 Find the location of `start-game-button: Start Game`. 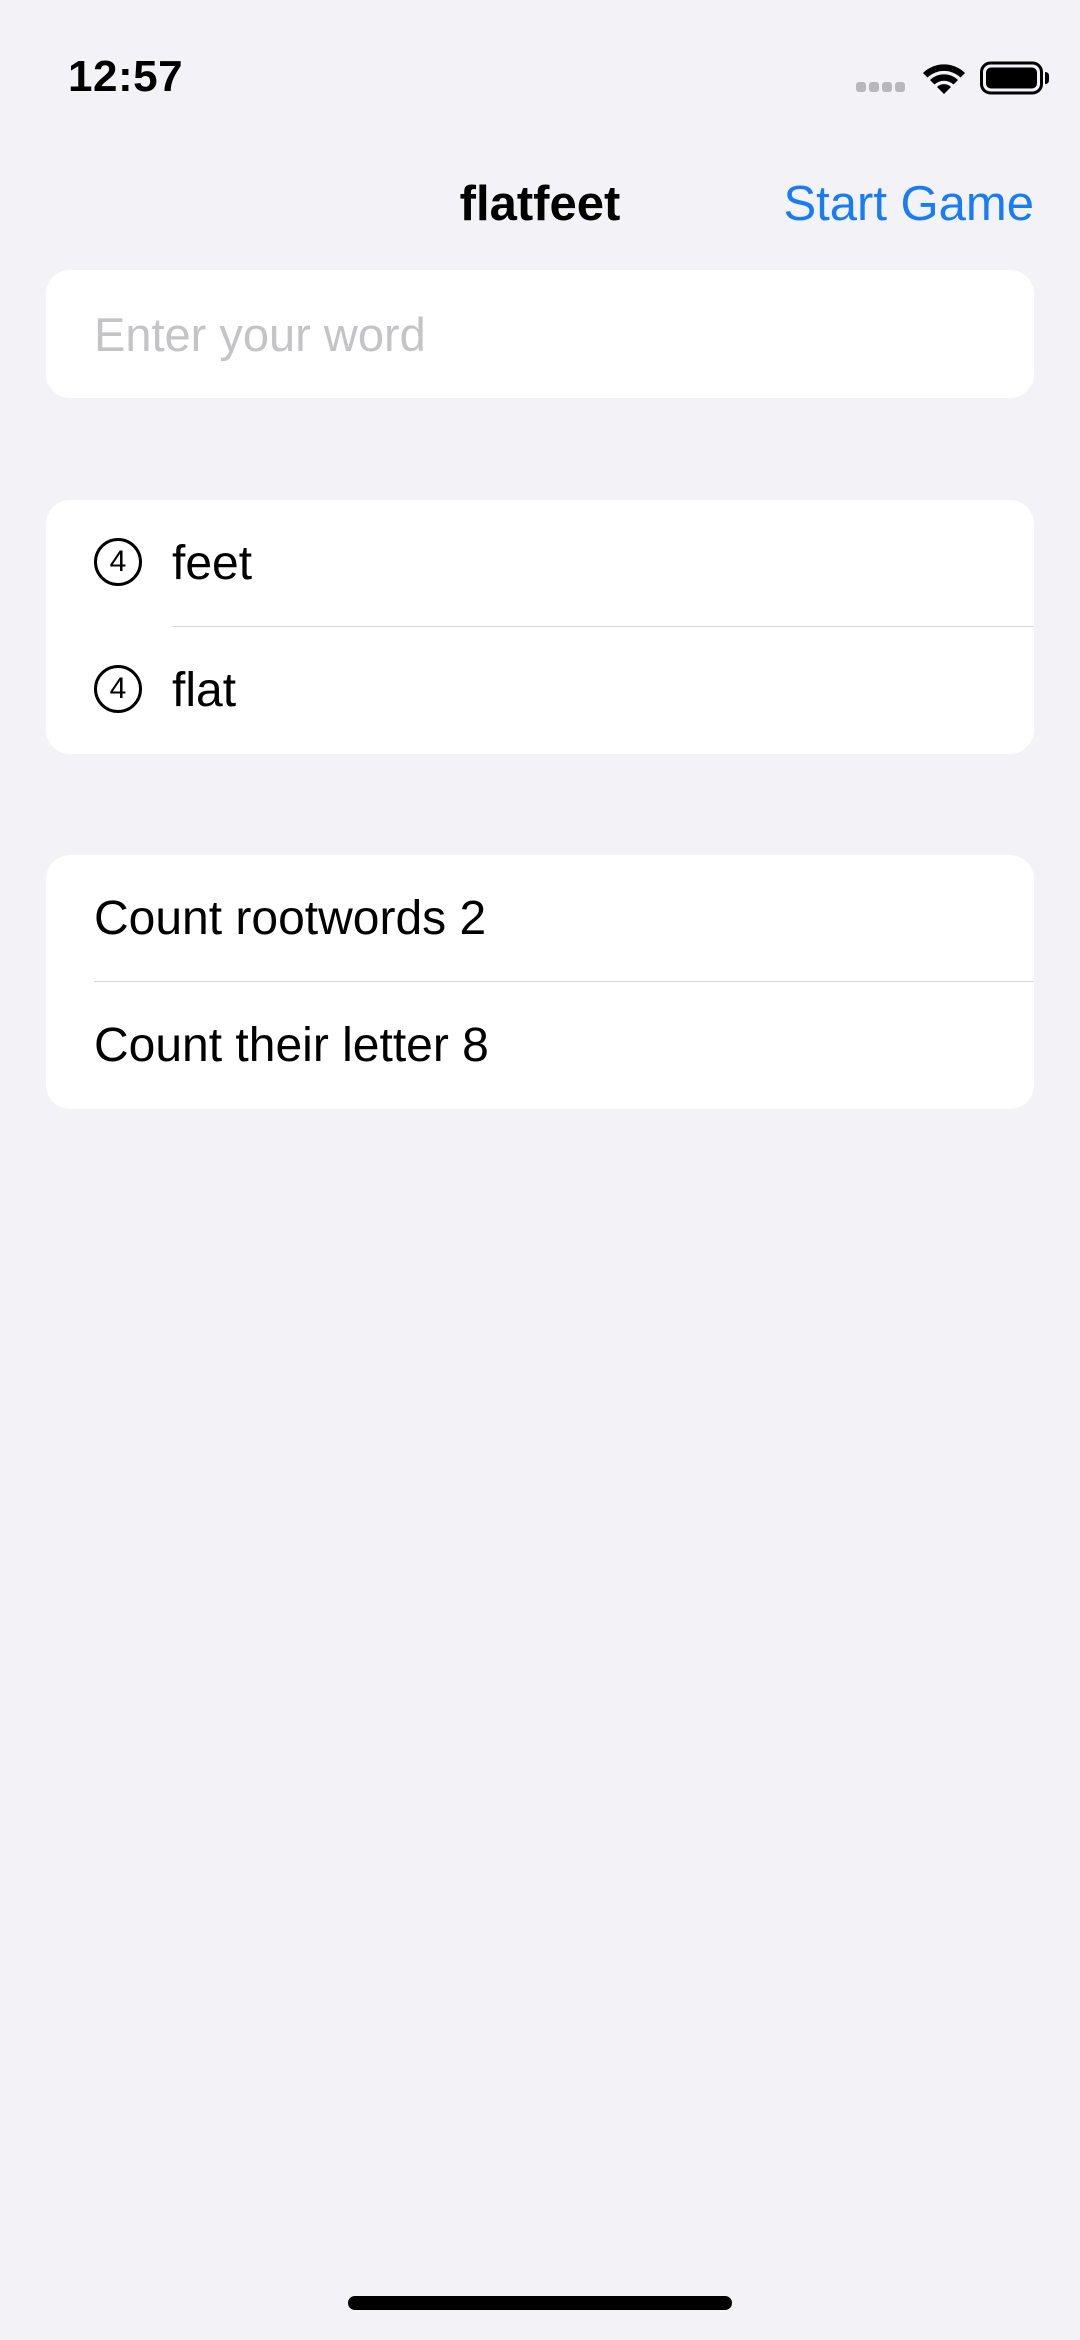

start-game-button: Start Game is located at coordinates (908, 204).